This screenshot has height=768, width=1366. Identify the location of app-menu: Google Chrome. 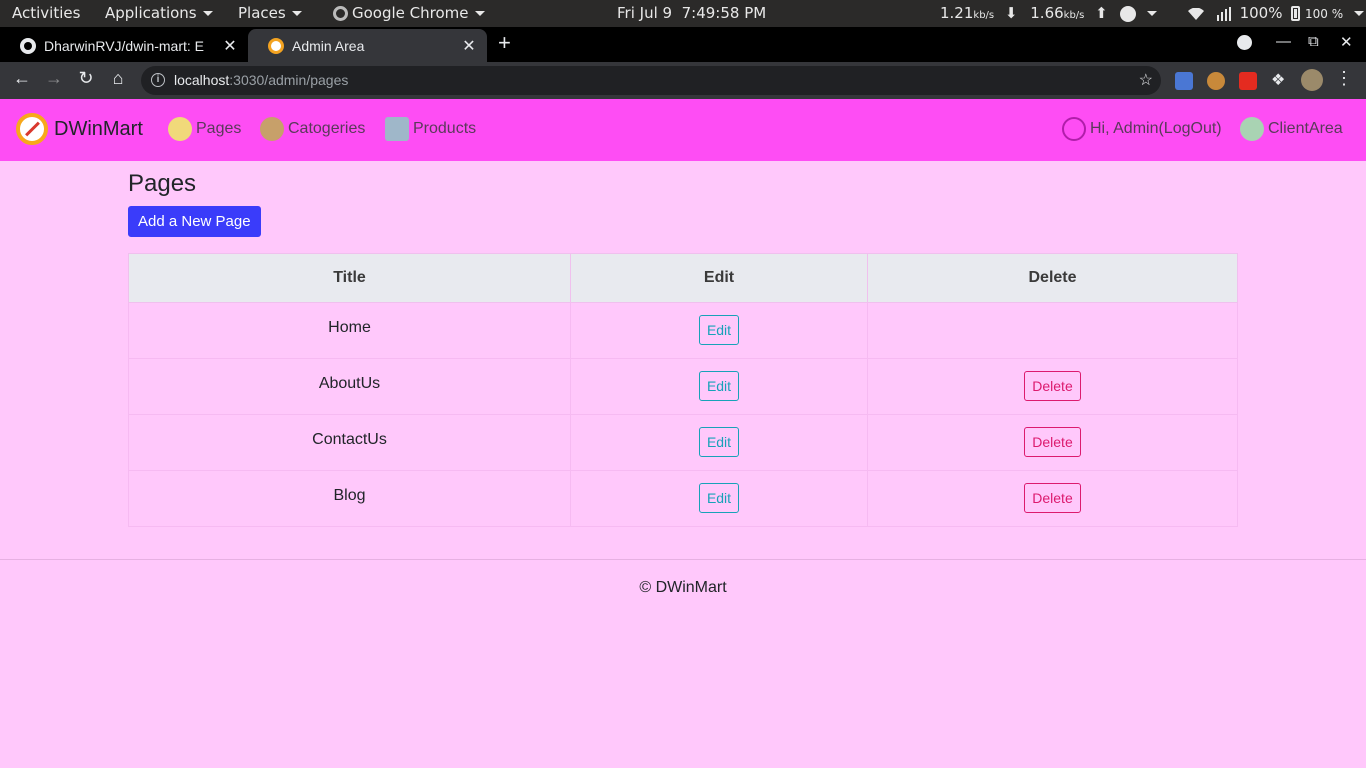
(409, 13).